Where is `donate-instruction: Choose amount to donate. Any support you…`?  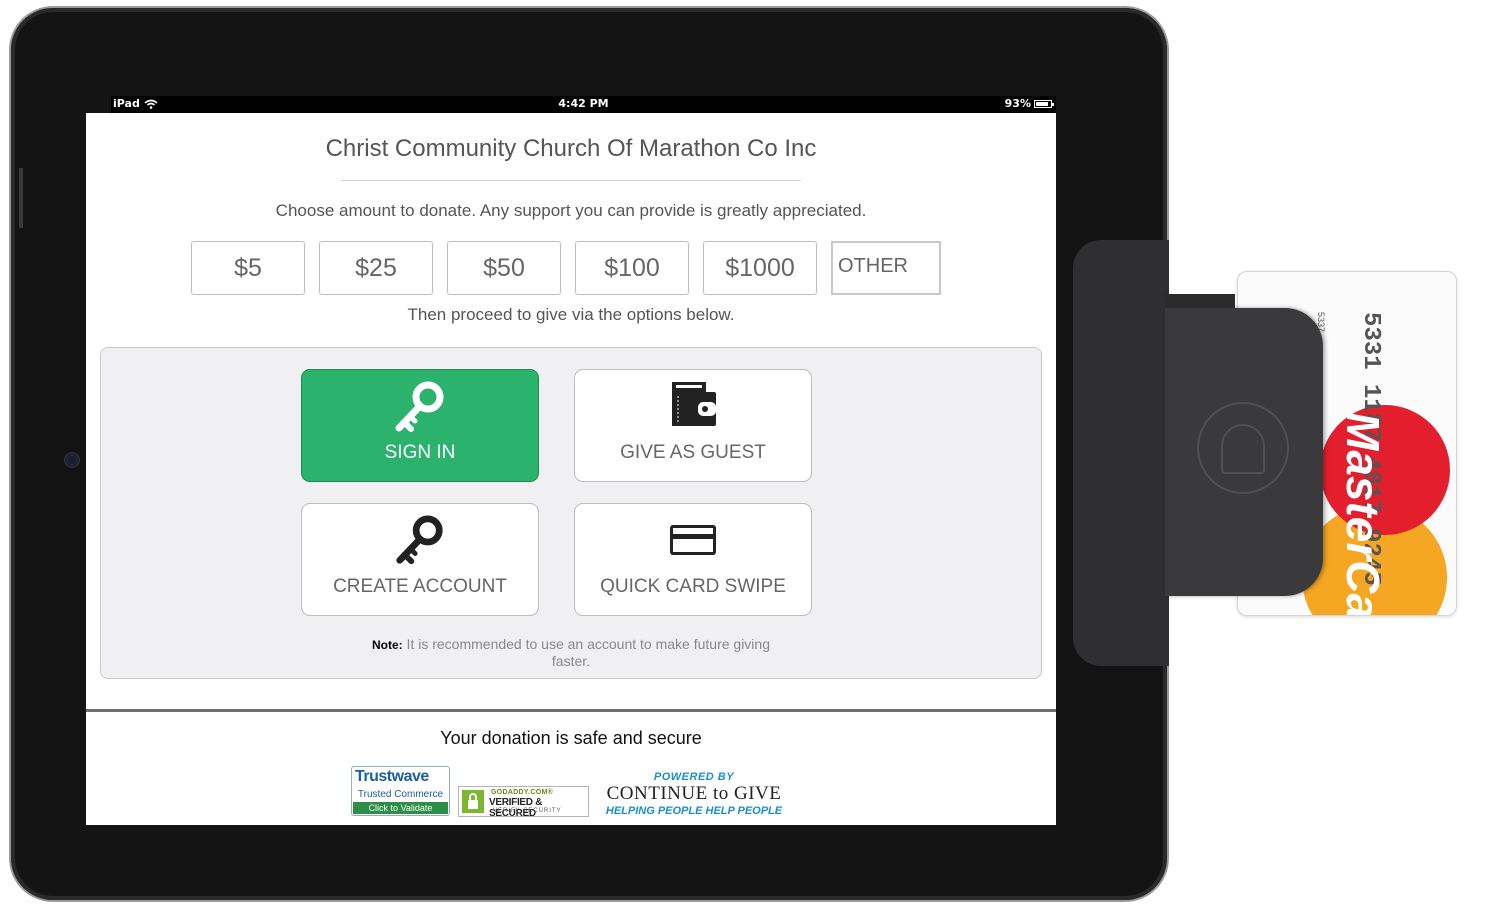 donate-instruction: Choose amount to donate. Any support you… is located at coordinates (571, 210).